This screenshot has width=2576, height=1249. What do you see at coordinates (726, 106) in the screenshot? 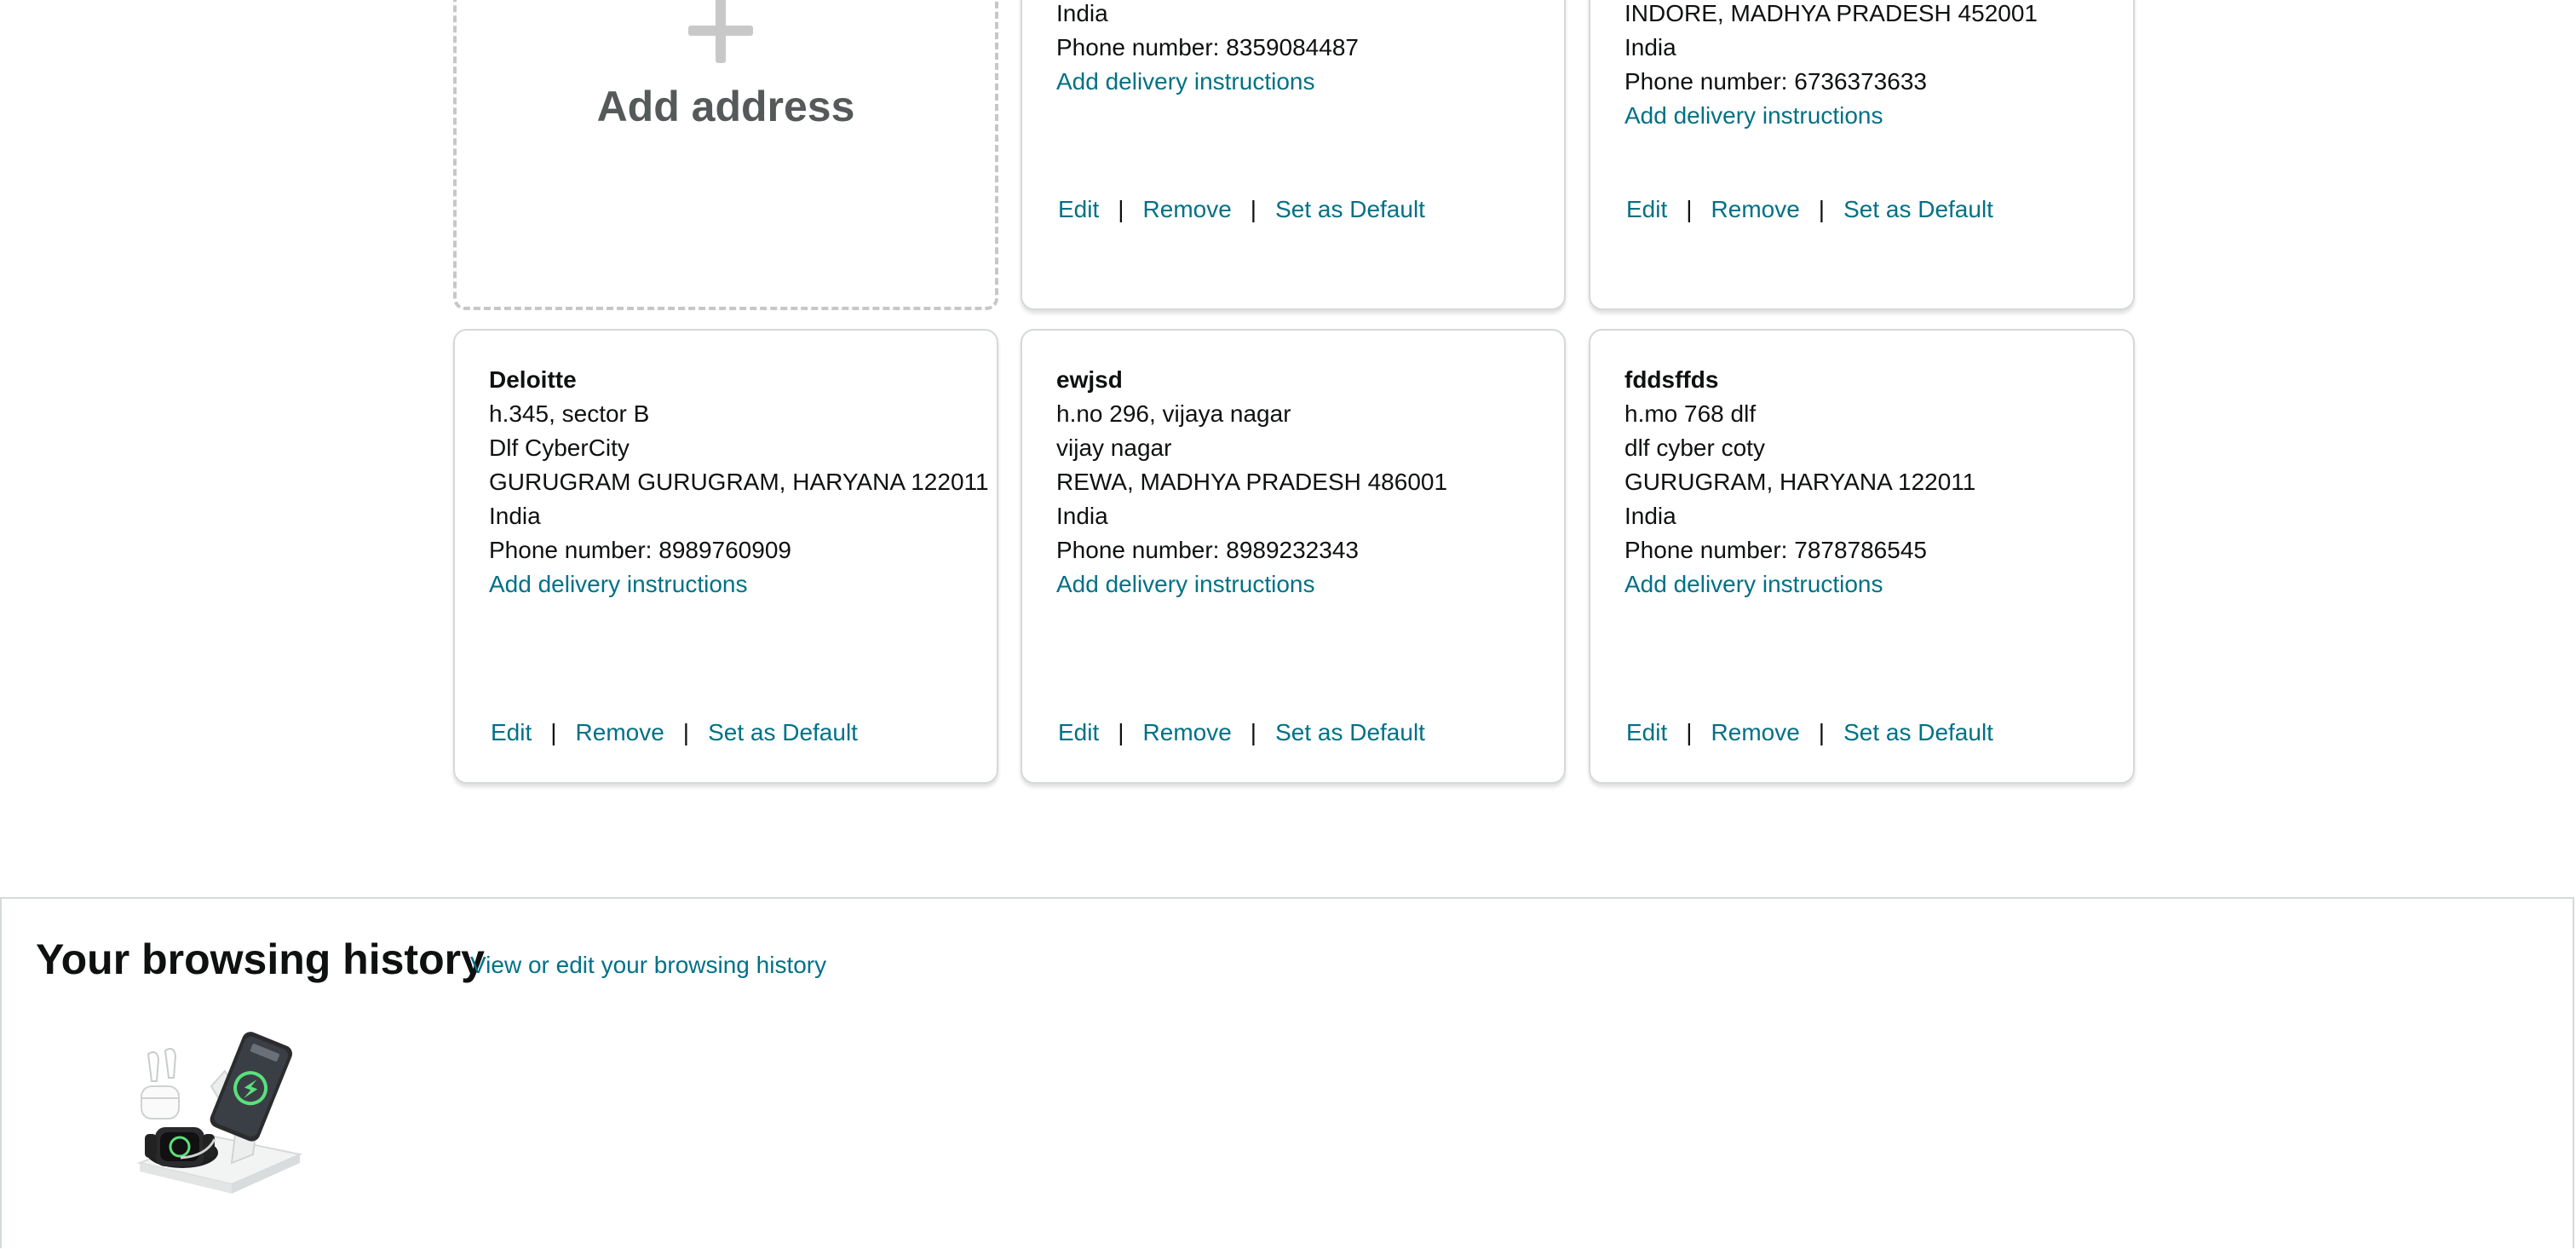
I see `add-address-label: Add address` at bounding box center [726, 106].